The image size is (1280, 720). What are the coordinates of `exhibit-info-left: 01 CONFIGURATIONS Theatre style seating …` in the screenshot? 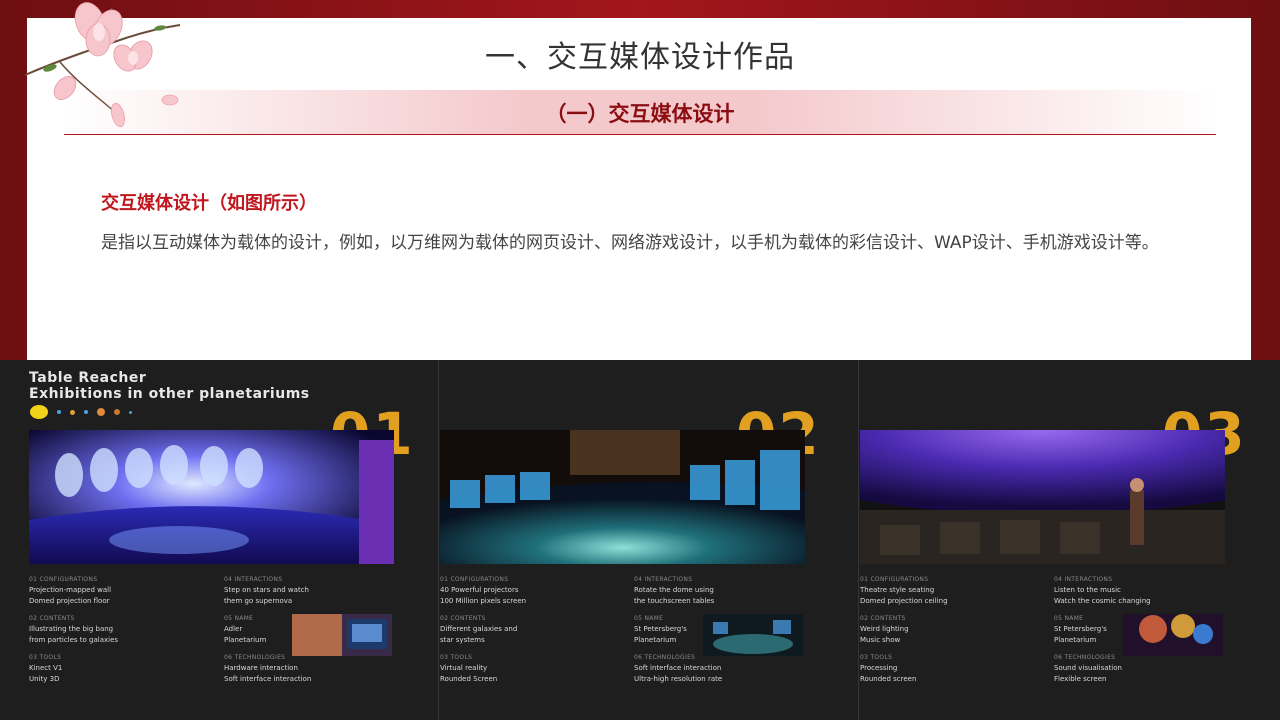 It's located at (904, 629).